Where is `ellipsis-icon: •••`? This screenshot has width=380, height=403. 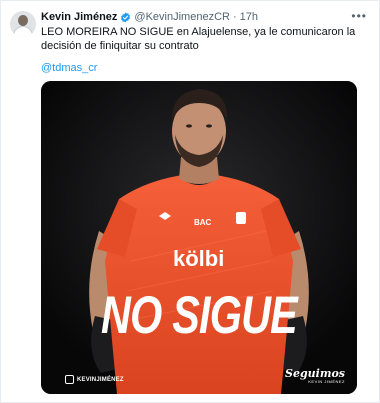
ellipsis-icon: ••• is located at coordinates (359, 16).